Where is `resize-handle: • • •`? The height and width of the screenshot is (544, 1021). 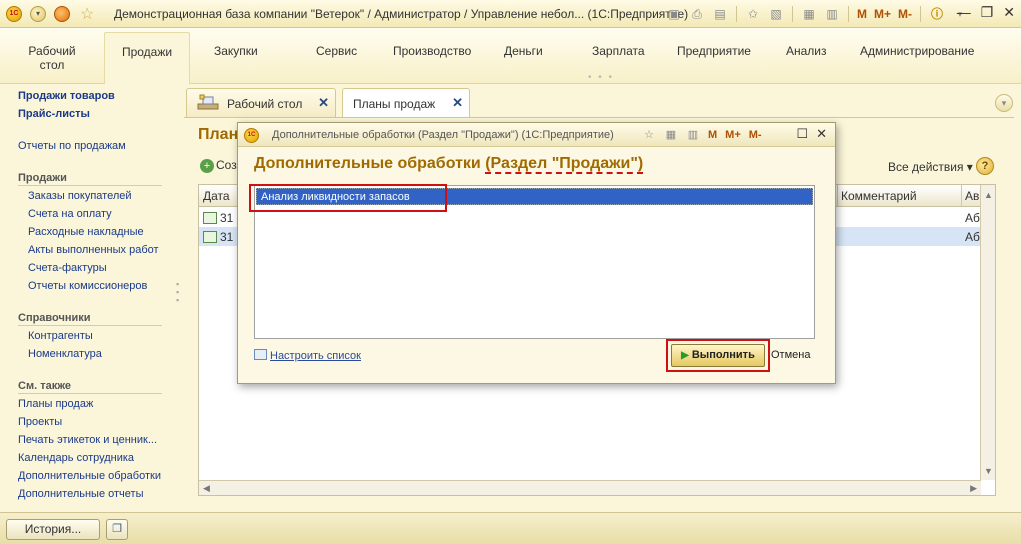 resize-handle: • • • is located at coordinates (601, 77).